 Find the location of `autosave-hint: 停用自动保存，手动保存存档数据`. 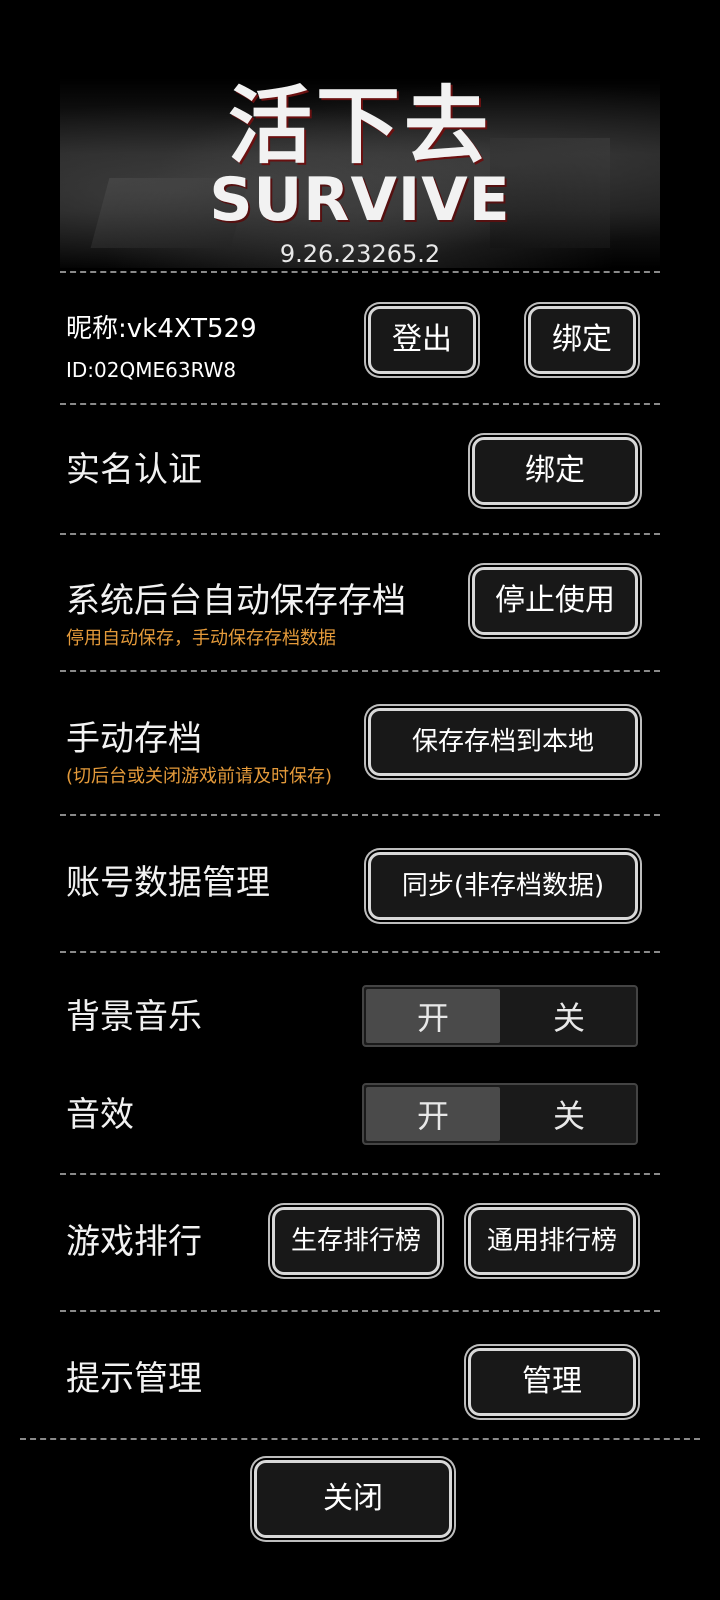

autosave-hint: 停用自动保存，手动保存存档数据 is located at coordinates (201, 638).